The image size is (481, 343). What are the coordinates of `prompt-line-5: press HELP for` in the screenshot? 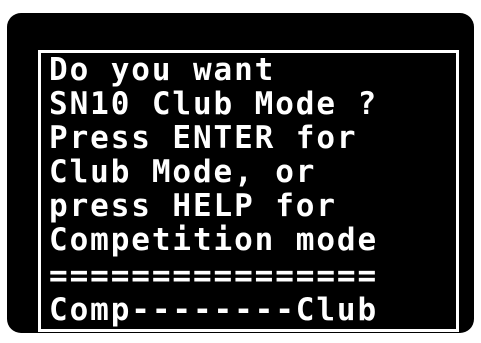 It's located at (193, 206).